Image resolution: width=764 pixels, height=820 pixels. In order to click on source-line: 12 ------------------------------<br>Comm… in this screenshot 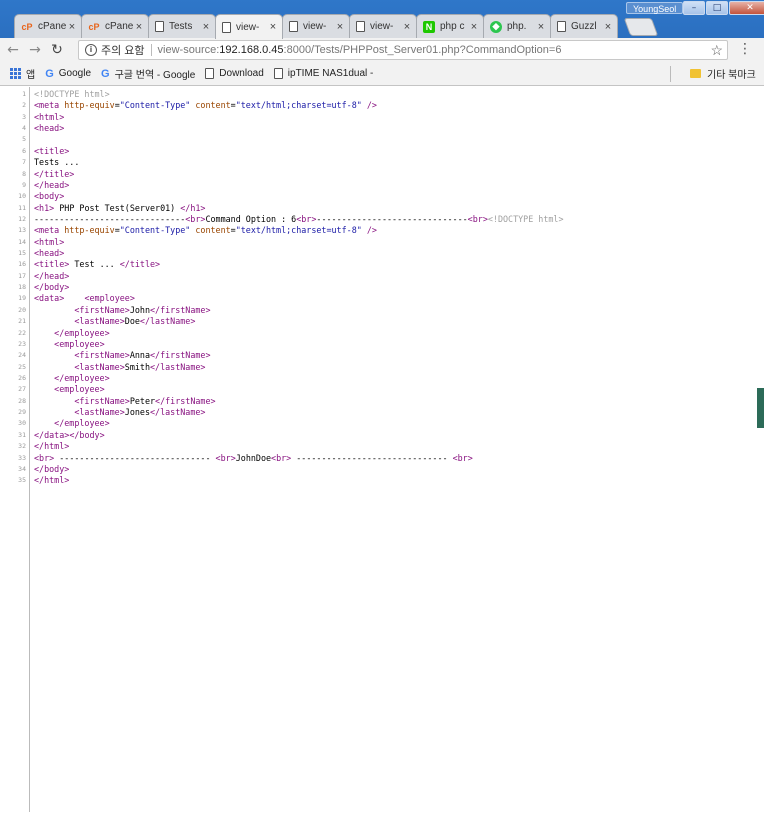, I will do `click(382, 219)`.